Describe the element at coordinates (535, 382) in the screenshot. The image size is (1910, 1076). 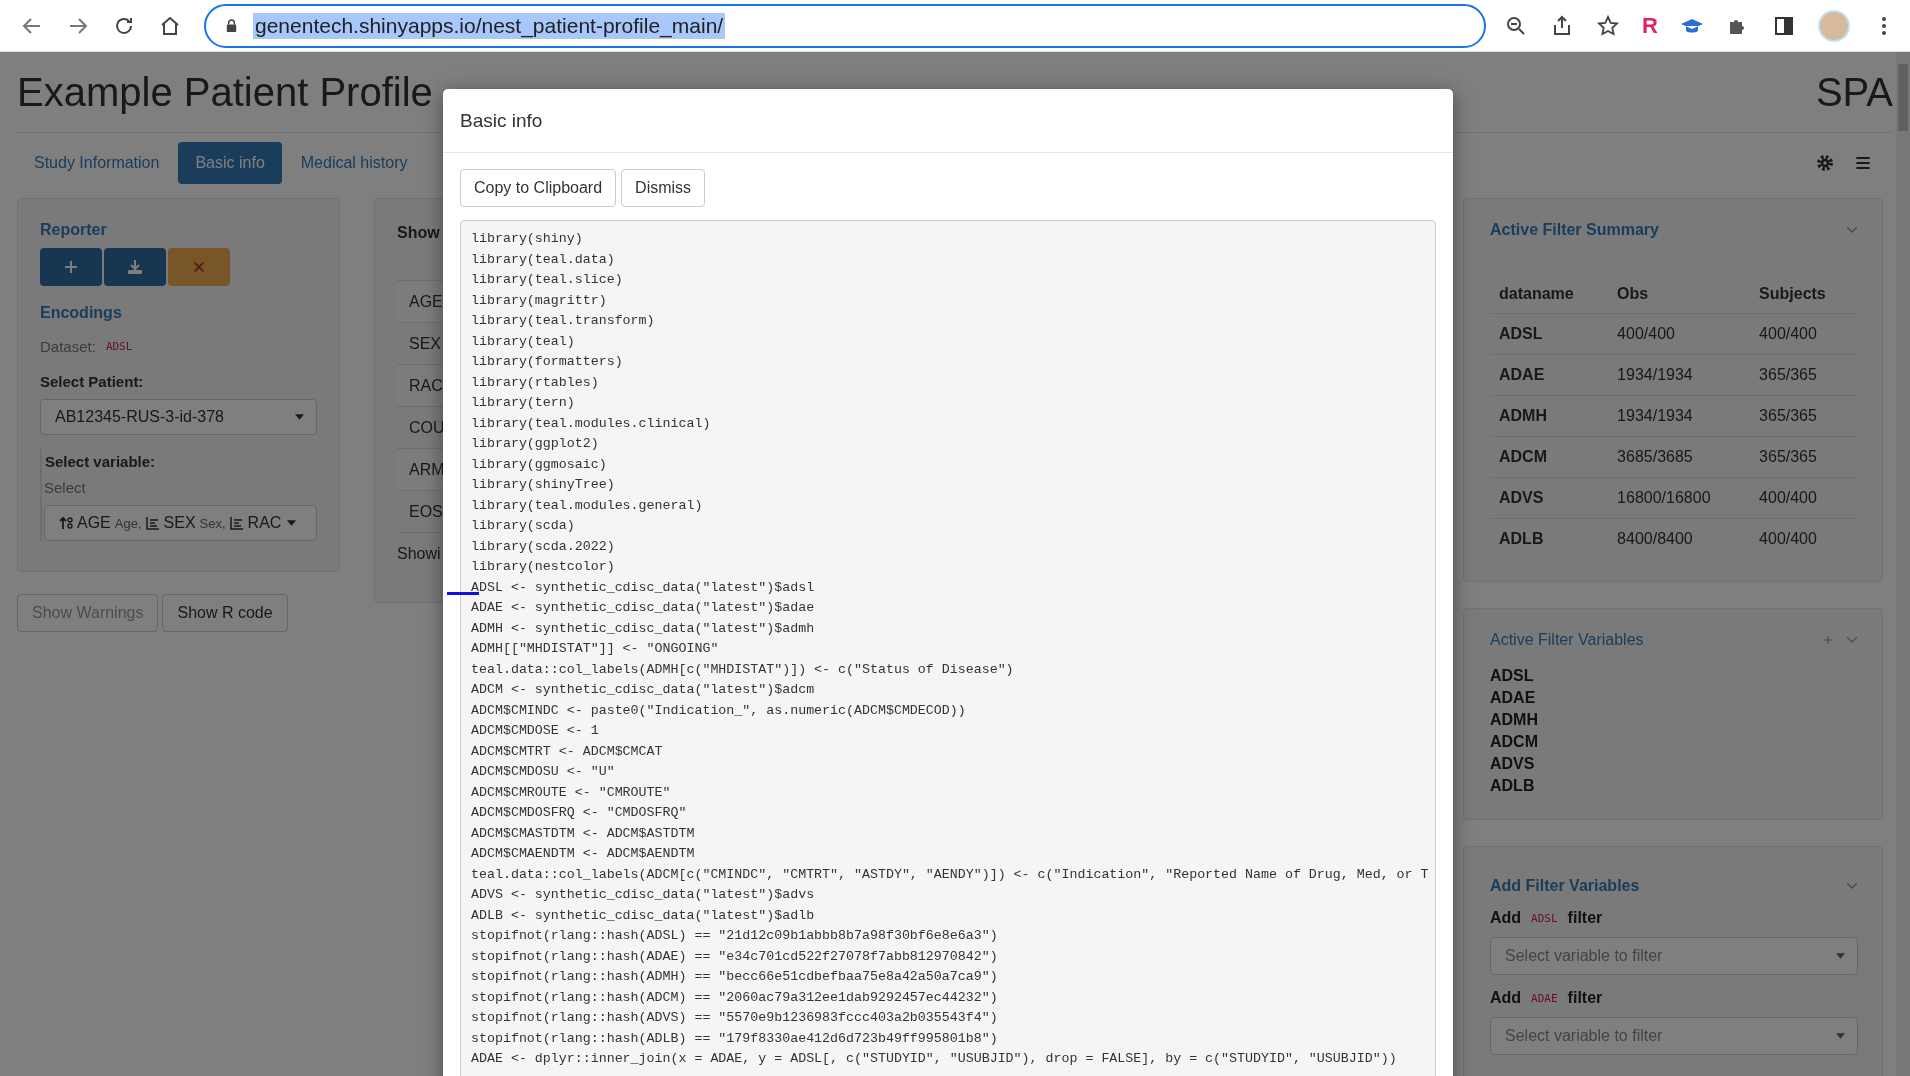
I see `code-line: library(rtables)` at that location.